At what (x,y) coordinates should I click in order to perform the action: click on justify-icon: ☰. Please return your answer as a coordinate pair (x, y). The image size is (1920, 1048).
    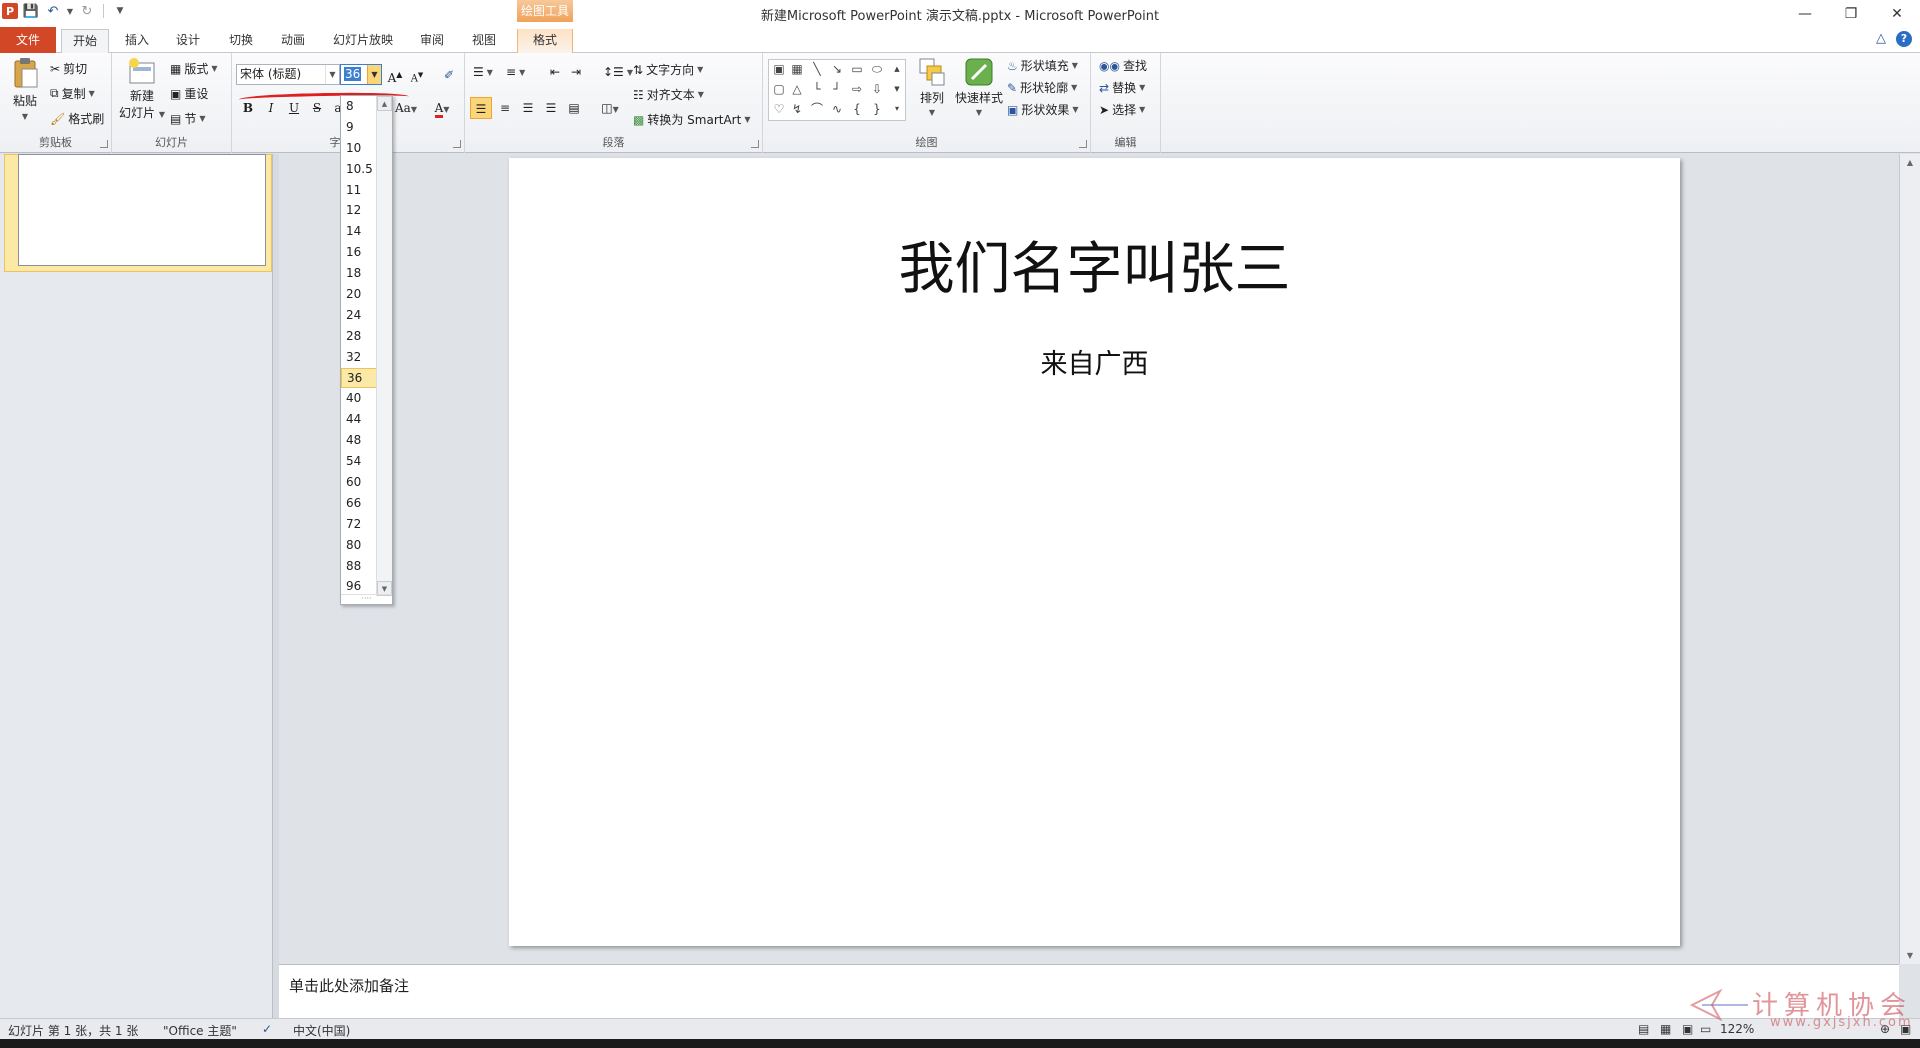
    Looking at the image, I should click on (551, 108).